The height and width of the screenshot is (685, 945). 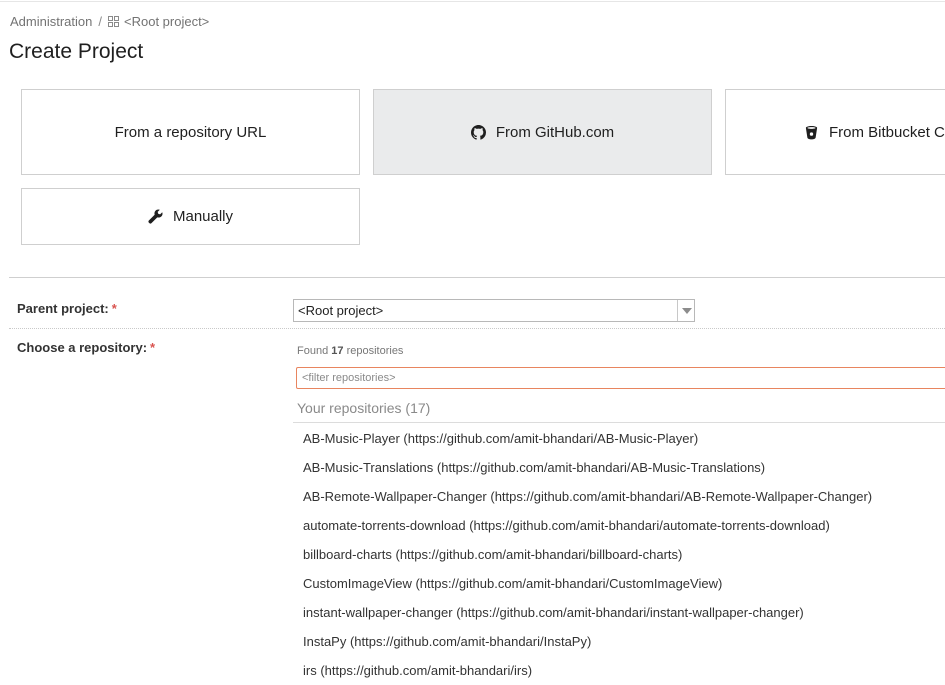 What do you see at coordinates (477, 328) in the screenshot?
I see `form-row-divider` at bounding box center [477, 328].